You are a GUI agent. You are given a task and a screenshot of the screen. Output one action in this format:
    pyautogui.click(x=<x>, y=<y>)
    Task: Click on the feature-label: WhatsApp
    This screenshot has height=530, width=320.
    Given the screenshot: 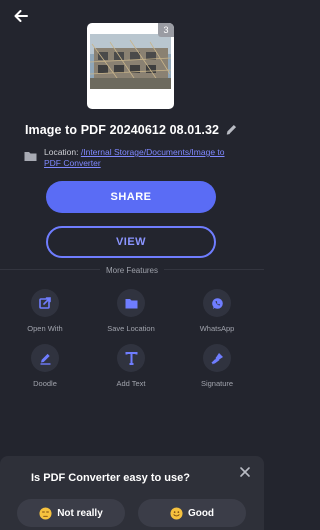 What is the action you would take?
    pyautogui.click(x=217, y=328)
    